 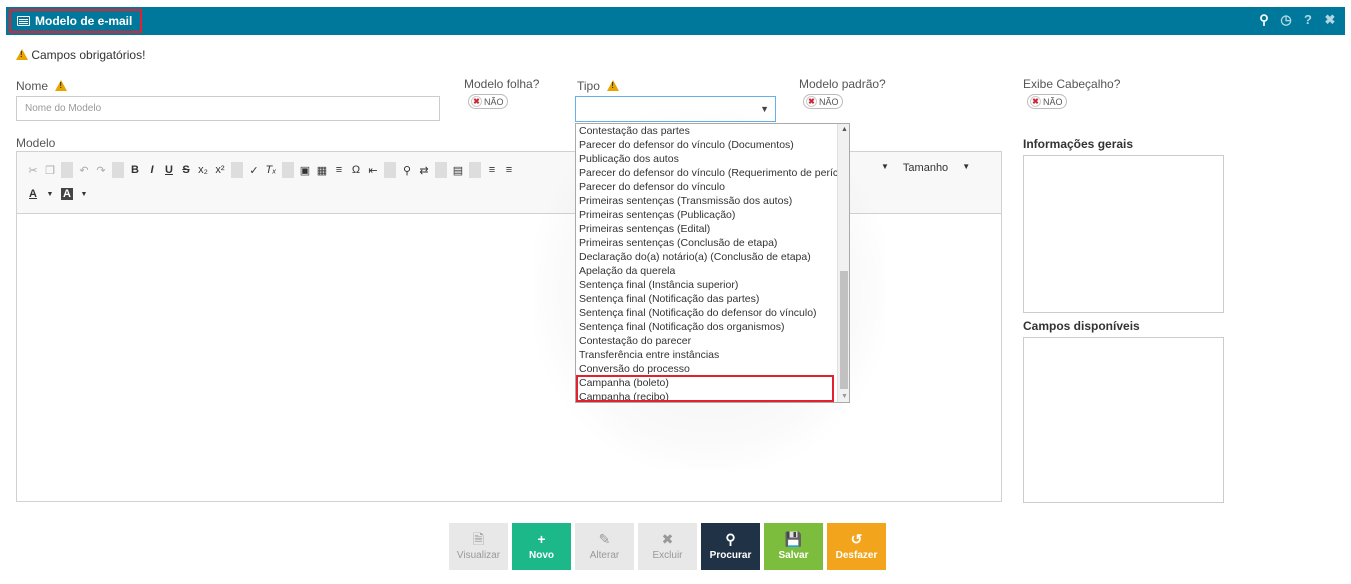 What do you see at coordinates (541, 555) in the screenshot?
I see `novo-label: Novo` at bounding box center [541, 555].